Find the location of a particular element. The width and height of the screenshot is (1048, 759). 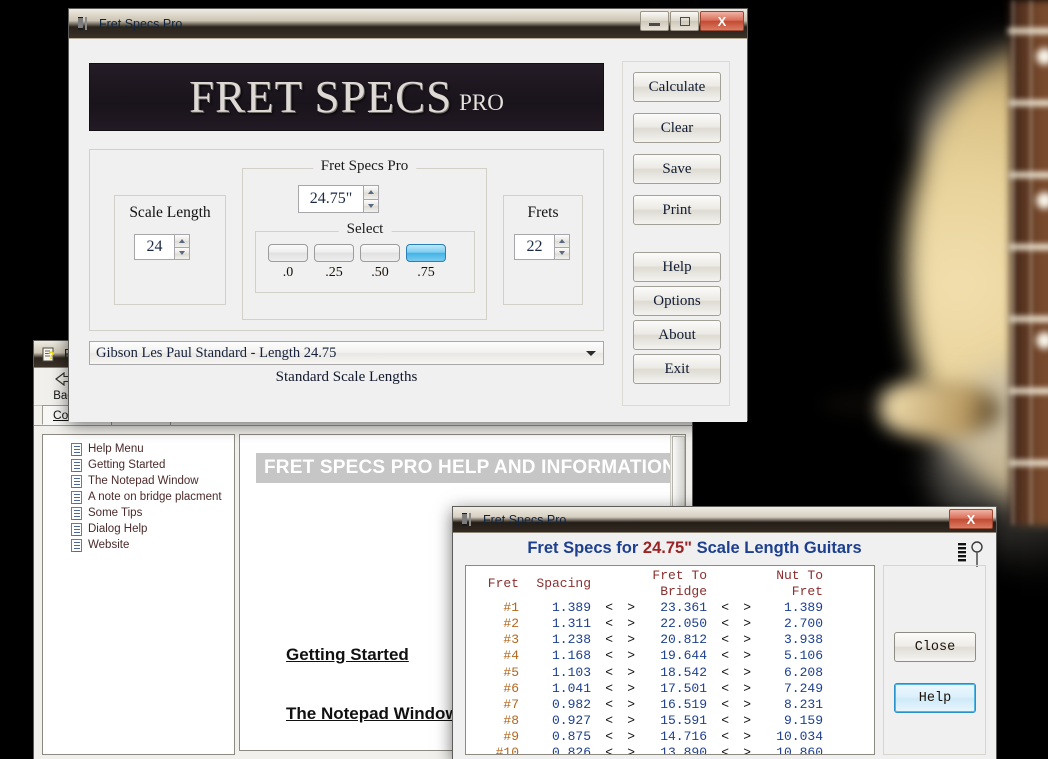

chevron-up-icon is located at coordinates (562, 240).